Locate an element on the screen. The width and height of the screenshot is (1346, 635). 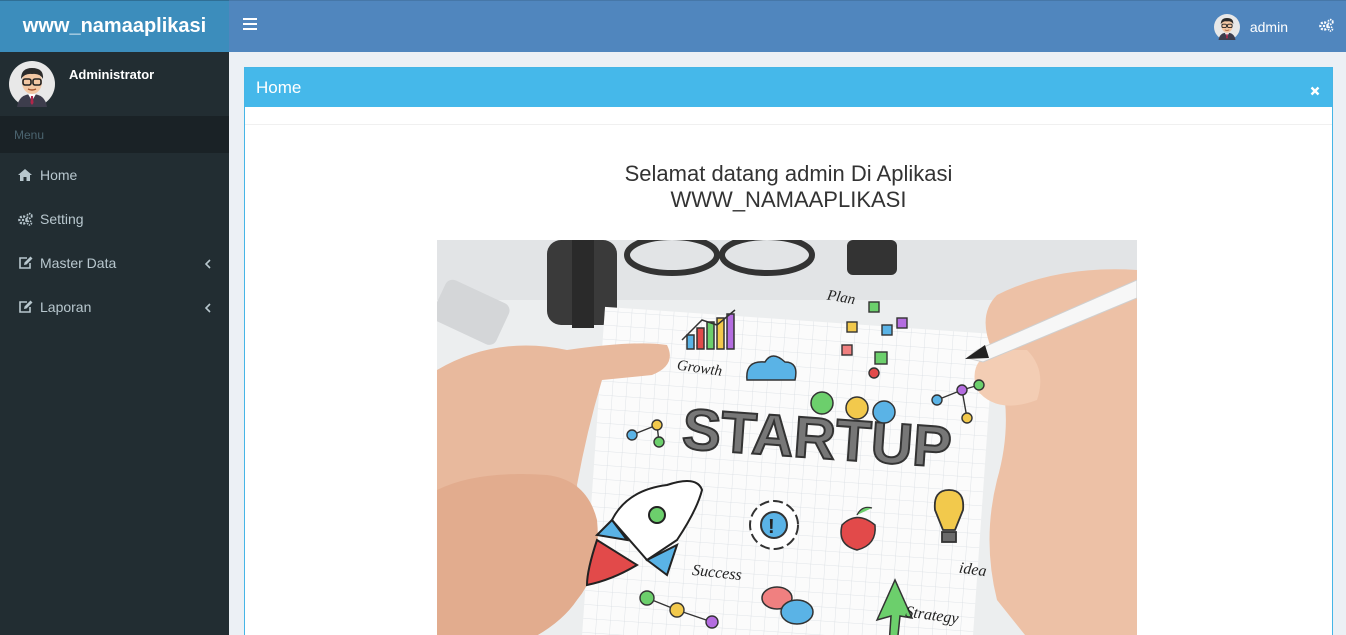
user-name: admin is located at coordinates (1268, 27).